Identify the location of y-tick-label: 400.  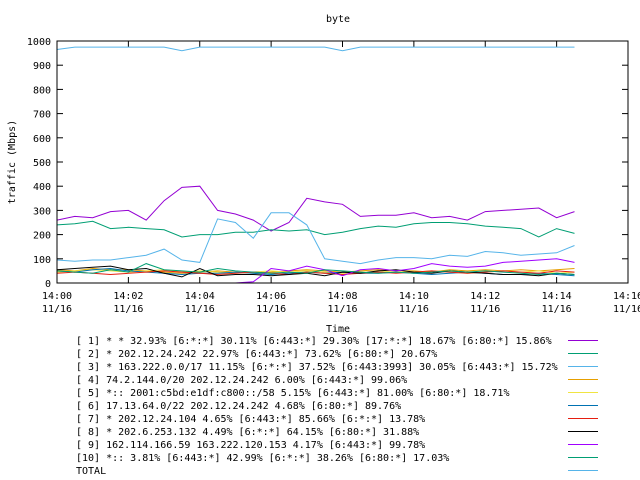
(42, 187).